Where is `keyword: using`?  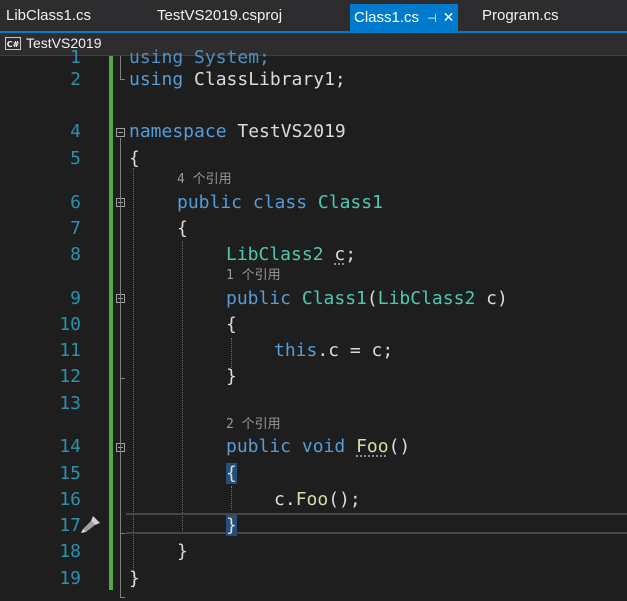
keyword: using is located at coordinates (156, 79).